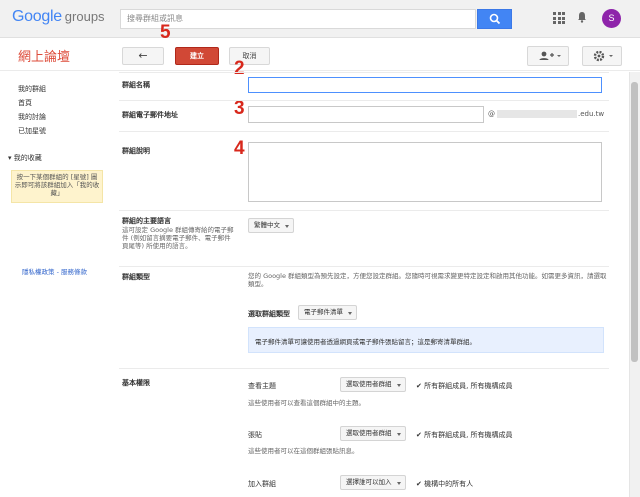 The height and width of the screenshot is (497, 640). I want to click on group-description-label: 群組說明, so click(136, 151).